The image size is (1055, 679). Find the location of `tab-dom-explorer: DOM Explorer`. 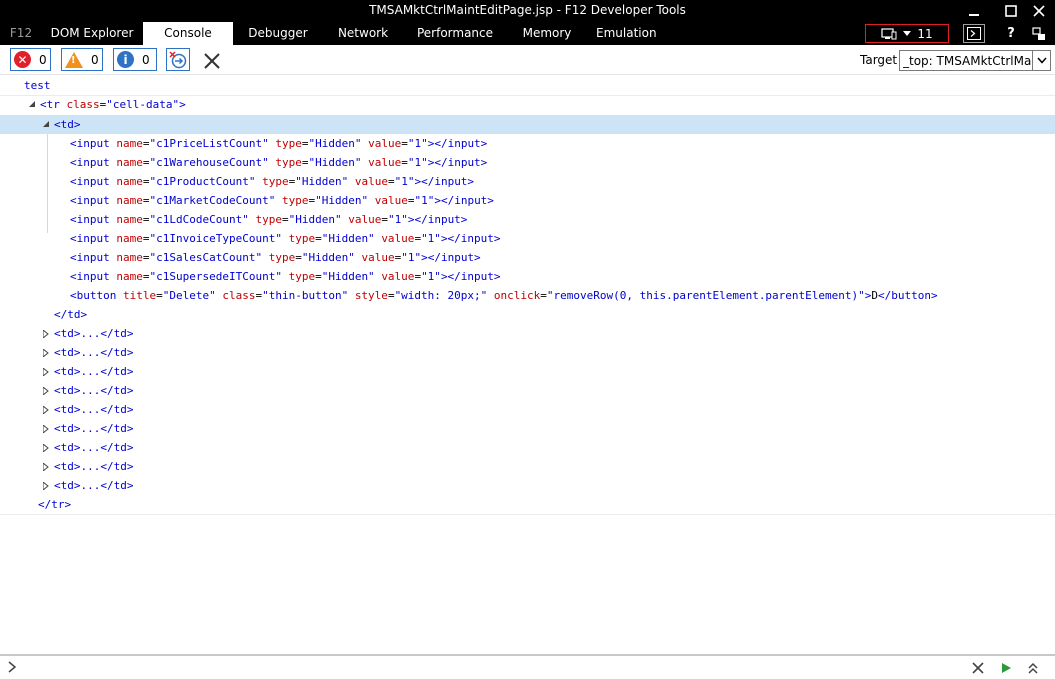

tab-dom-explorer: DOM Explorer is located at coordinates (92, 33).